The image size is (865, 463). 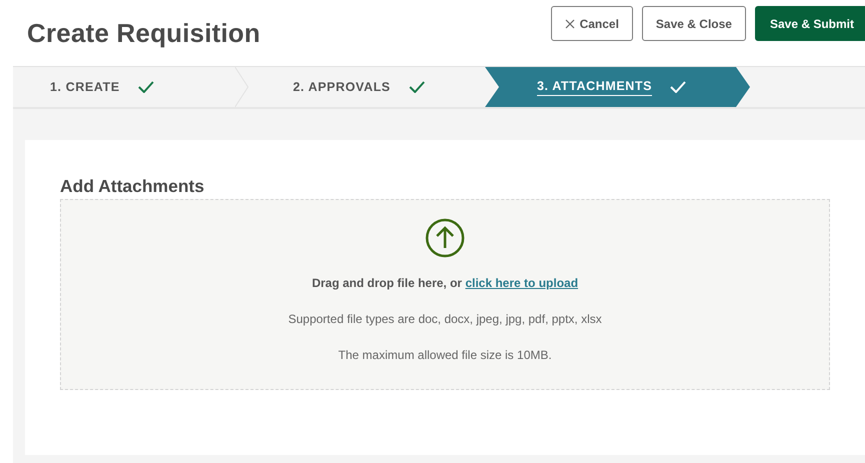 What do you see at coordinates (617, 87) in the screenshot?
I see `step-tab: 3. ATTACHMENTS` at bounding box center [617, 87].